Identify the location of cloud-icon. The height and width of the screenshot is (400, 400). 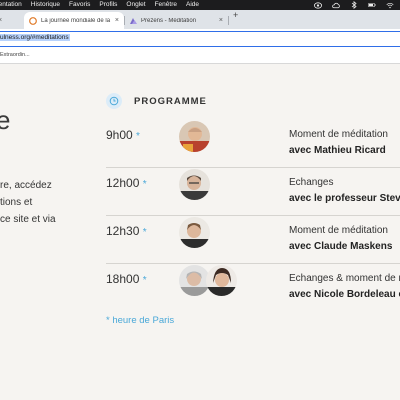
(336, 5).